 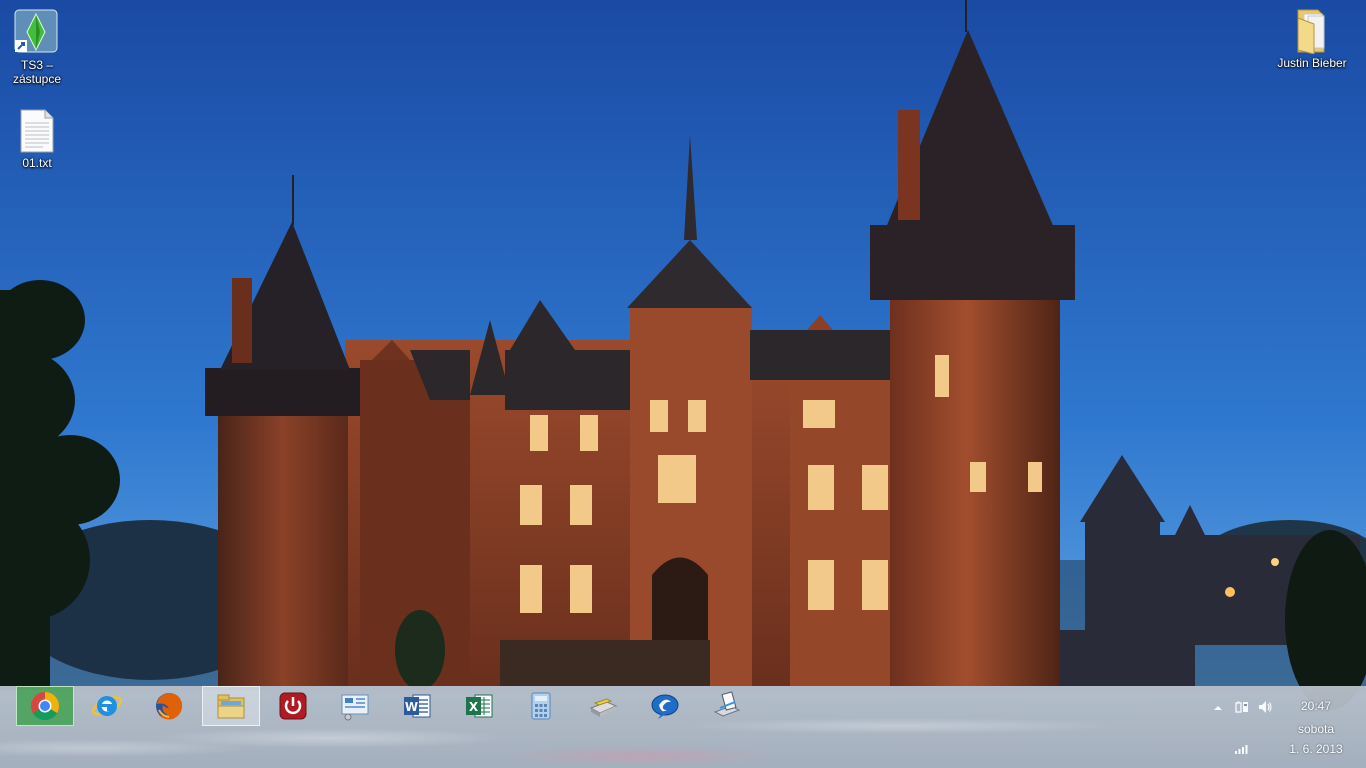 I want to click on scanner-icon, so click(x=603, y=707).